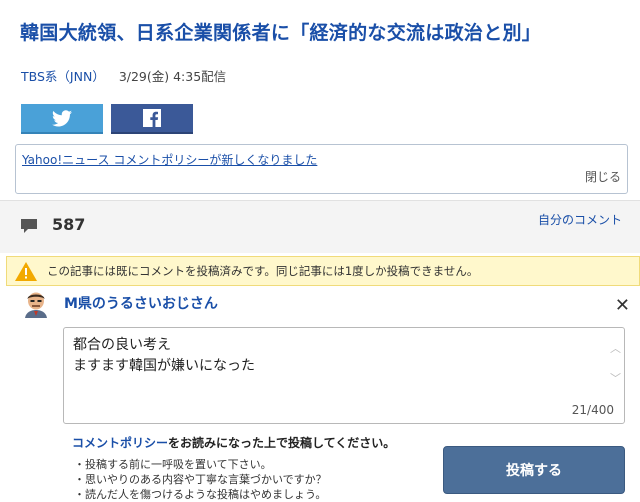  I want to click on comment-text: 都合の良い考え ますます韓国が嫌いになった, so click(164, 356).